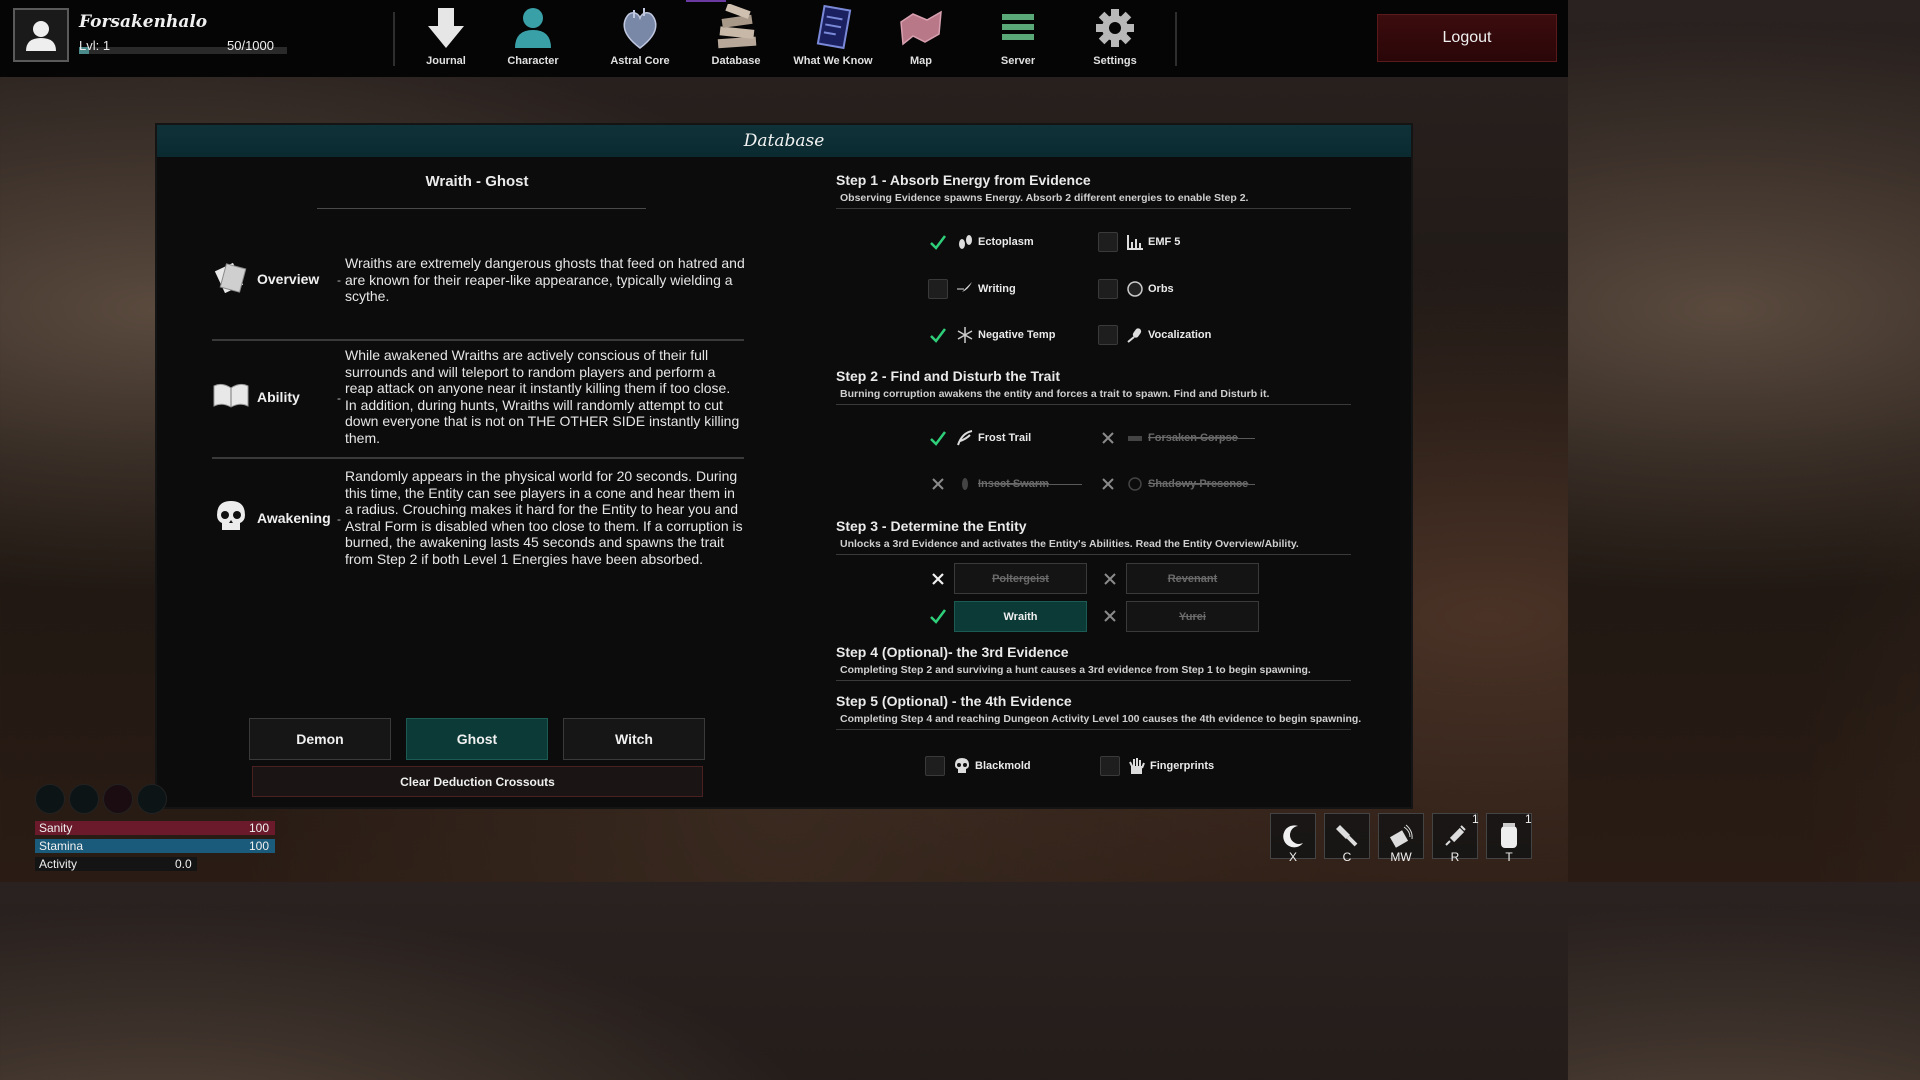 The image size is (1920, 1080). What do you see at coordinates (446, 28) in the screenshot?
I see `arrow-down-icon` at bounding box center [446, 28].